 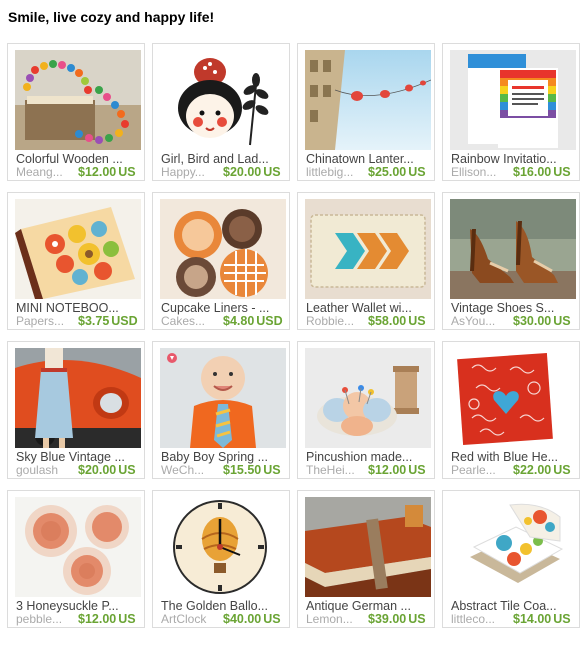 I want to click on item-price: $30.00 US, so click(x=542, y=321).